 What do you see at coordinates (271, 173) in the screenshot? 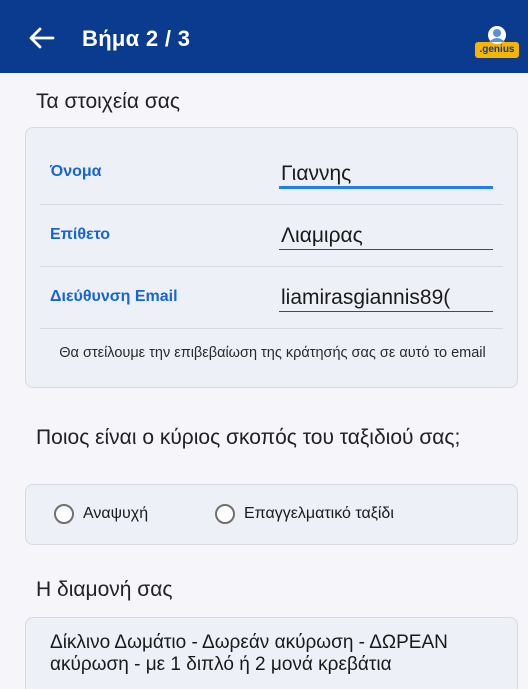
I see `first-name-row: Όνομα Γιαννης` at bounding box center [271, 173].